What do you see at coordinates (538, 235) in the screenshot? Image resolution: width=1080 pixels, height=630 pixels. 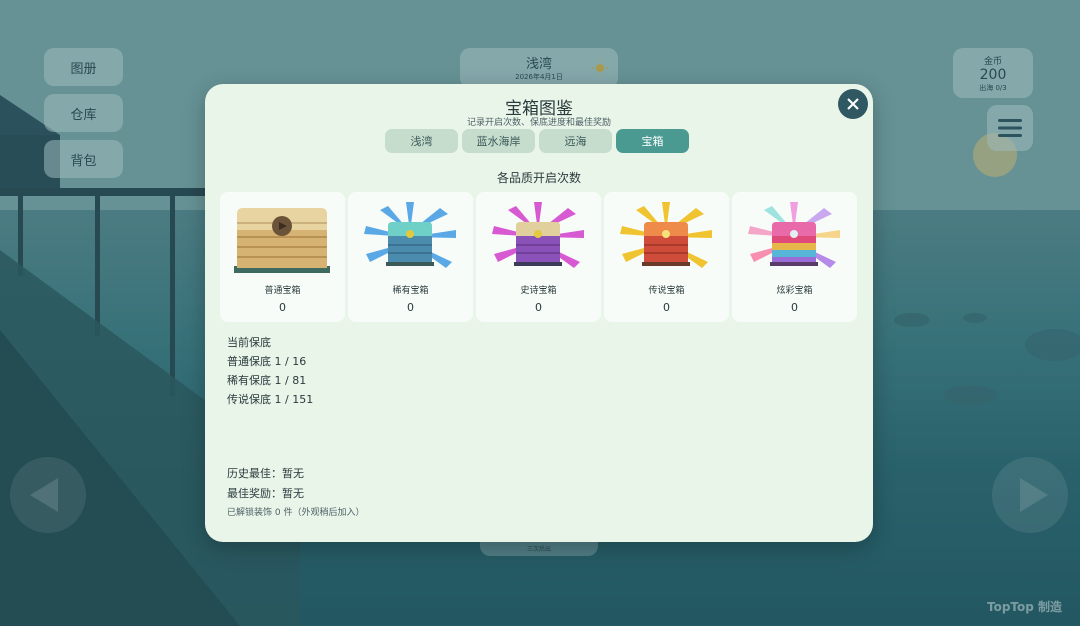 I see `epic-chest-icon` at bounding box center [538, 235].